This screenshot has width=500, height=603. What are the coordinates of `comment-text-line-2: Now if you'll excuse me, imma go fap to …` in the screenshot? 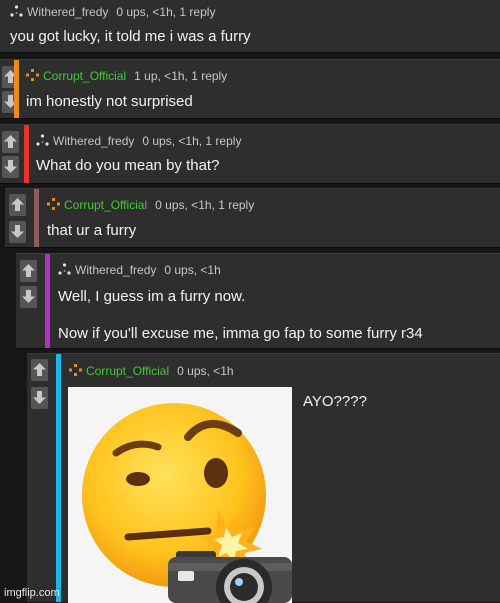 It's located at (240, 333).